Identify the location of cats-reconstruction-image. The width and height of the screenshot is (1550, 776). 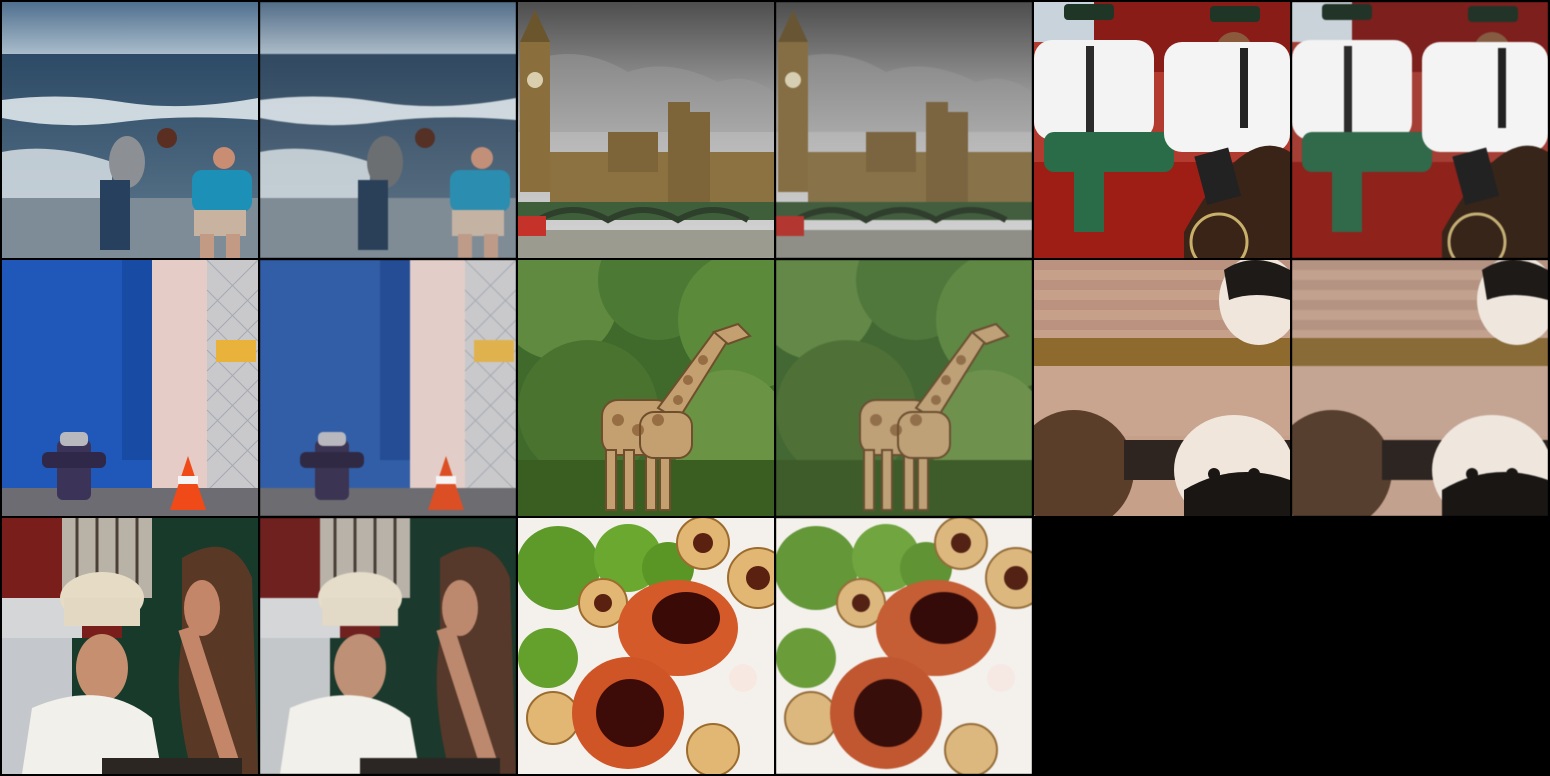
(1420, 388).